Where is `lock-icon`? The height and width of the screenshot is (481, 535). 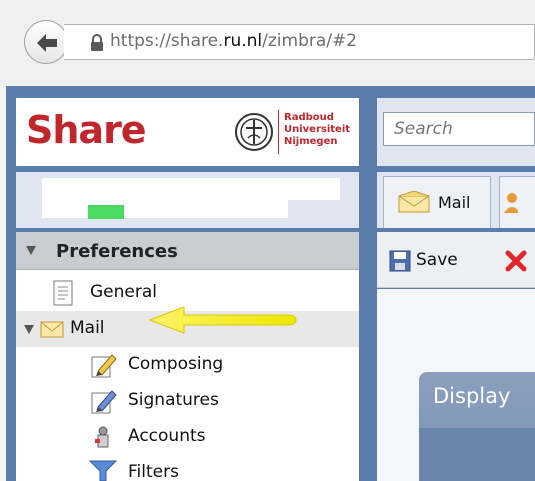 lock-icon is located at coordinates (97, 42).